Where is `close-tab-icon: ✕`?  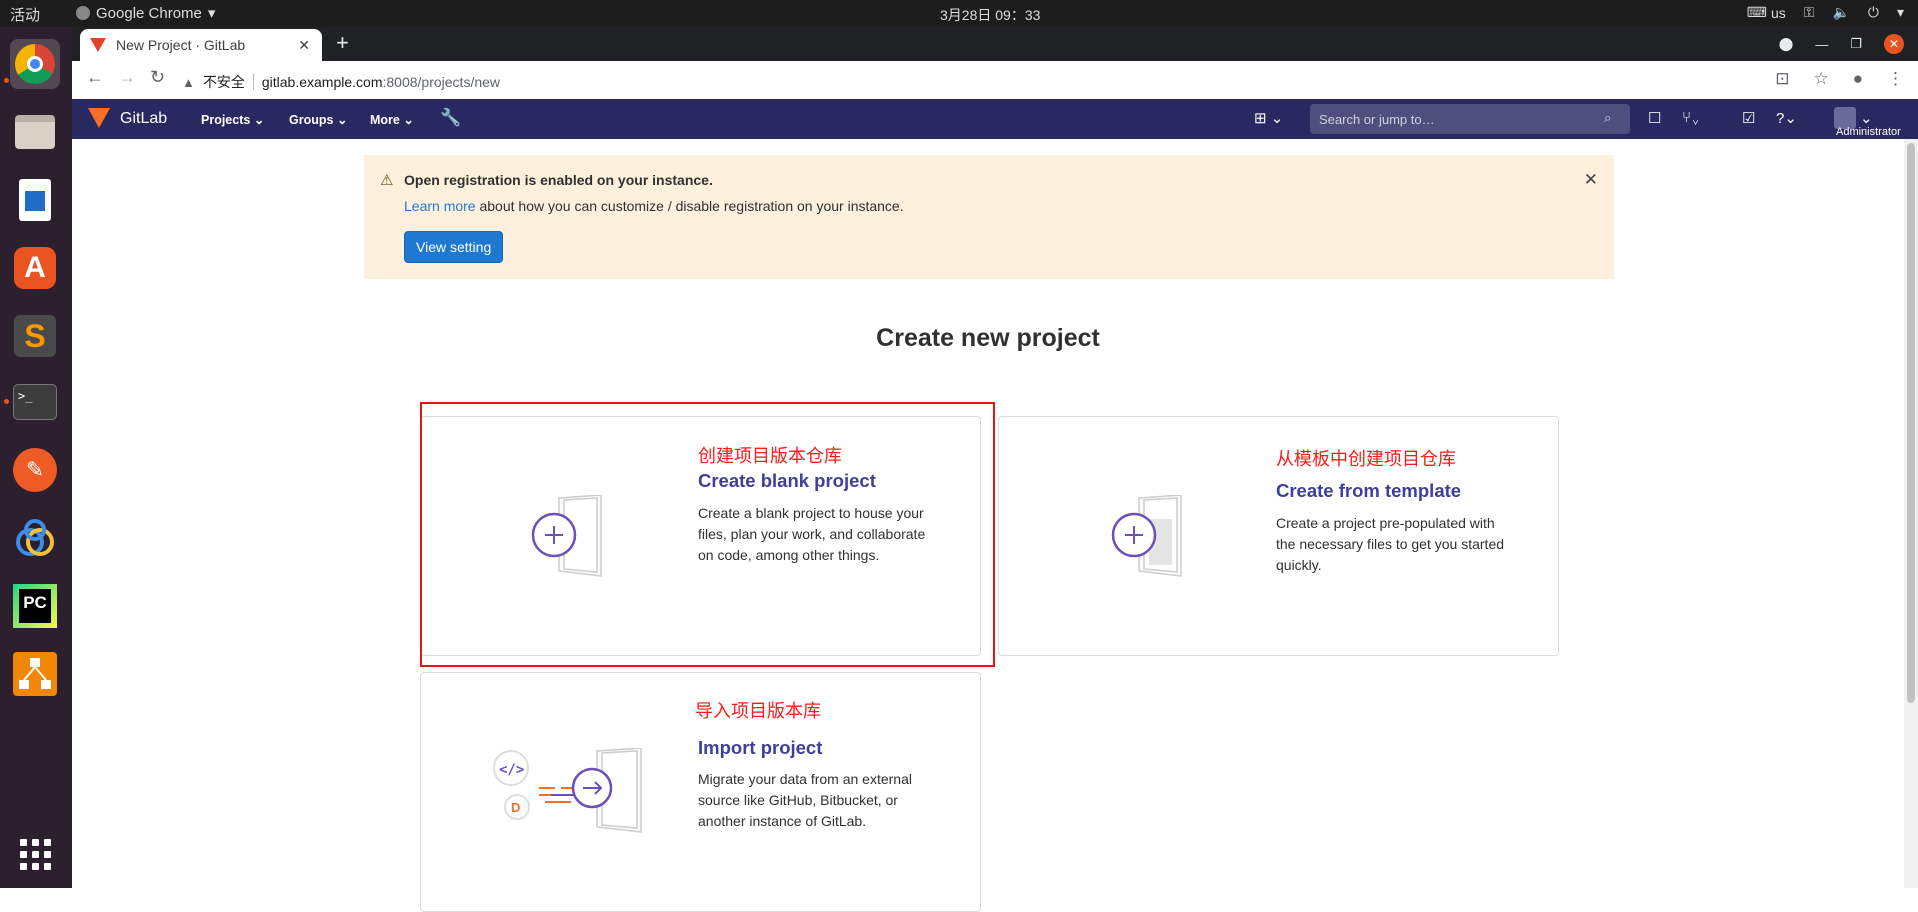 close-tab-icon: ✕ is located at coordinates (304, 45).